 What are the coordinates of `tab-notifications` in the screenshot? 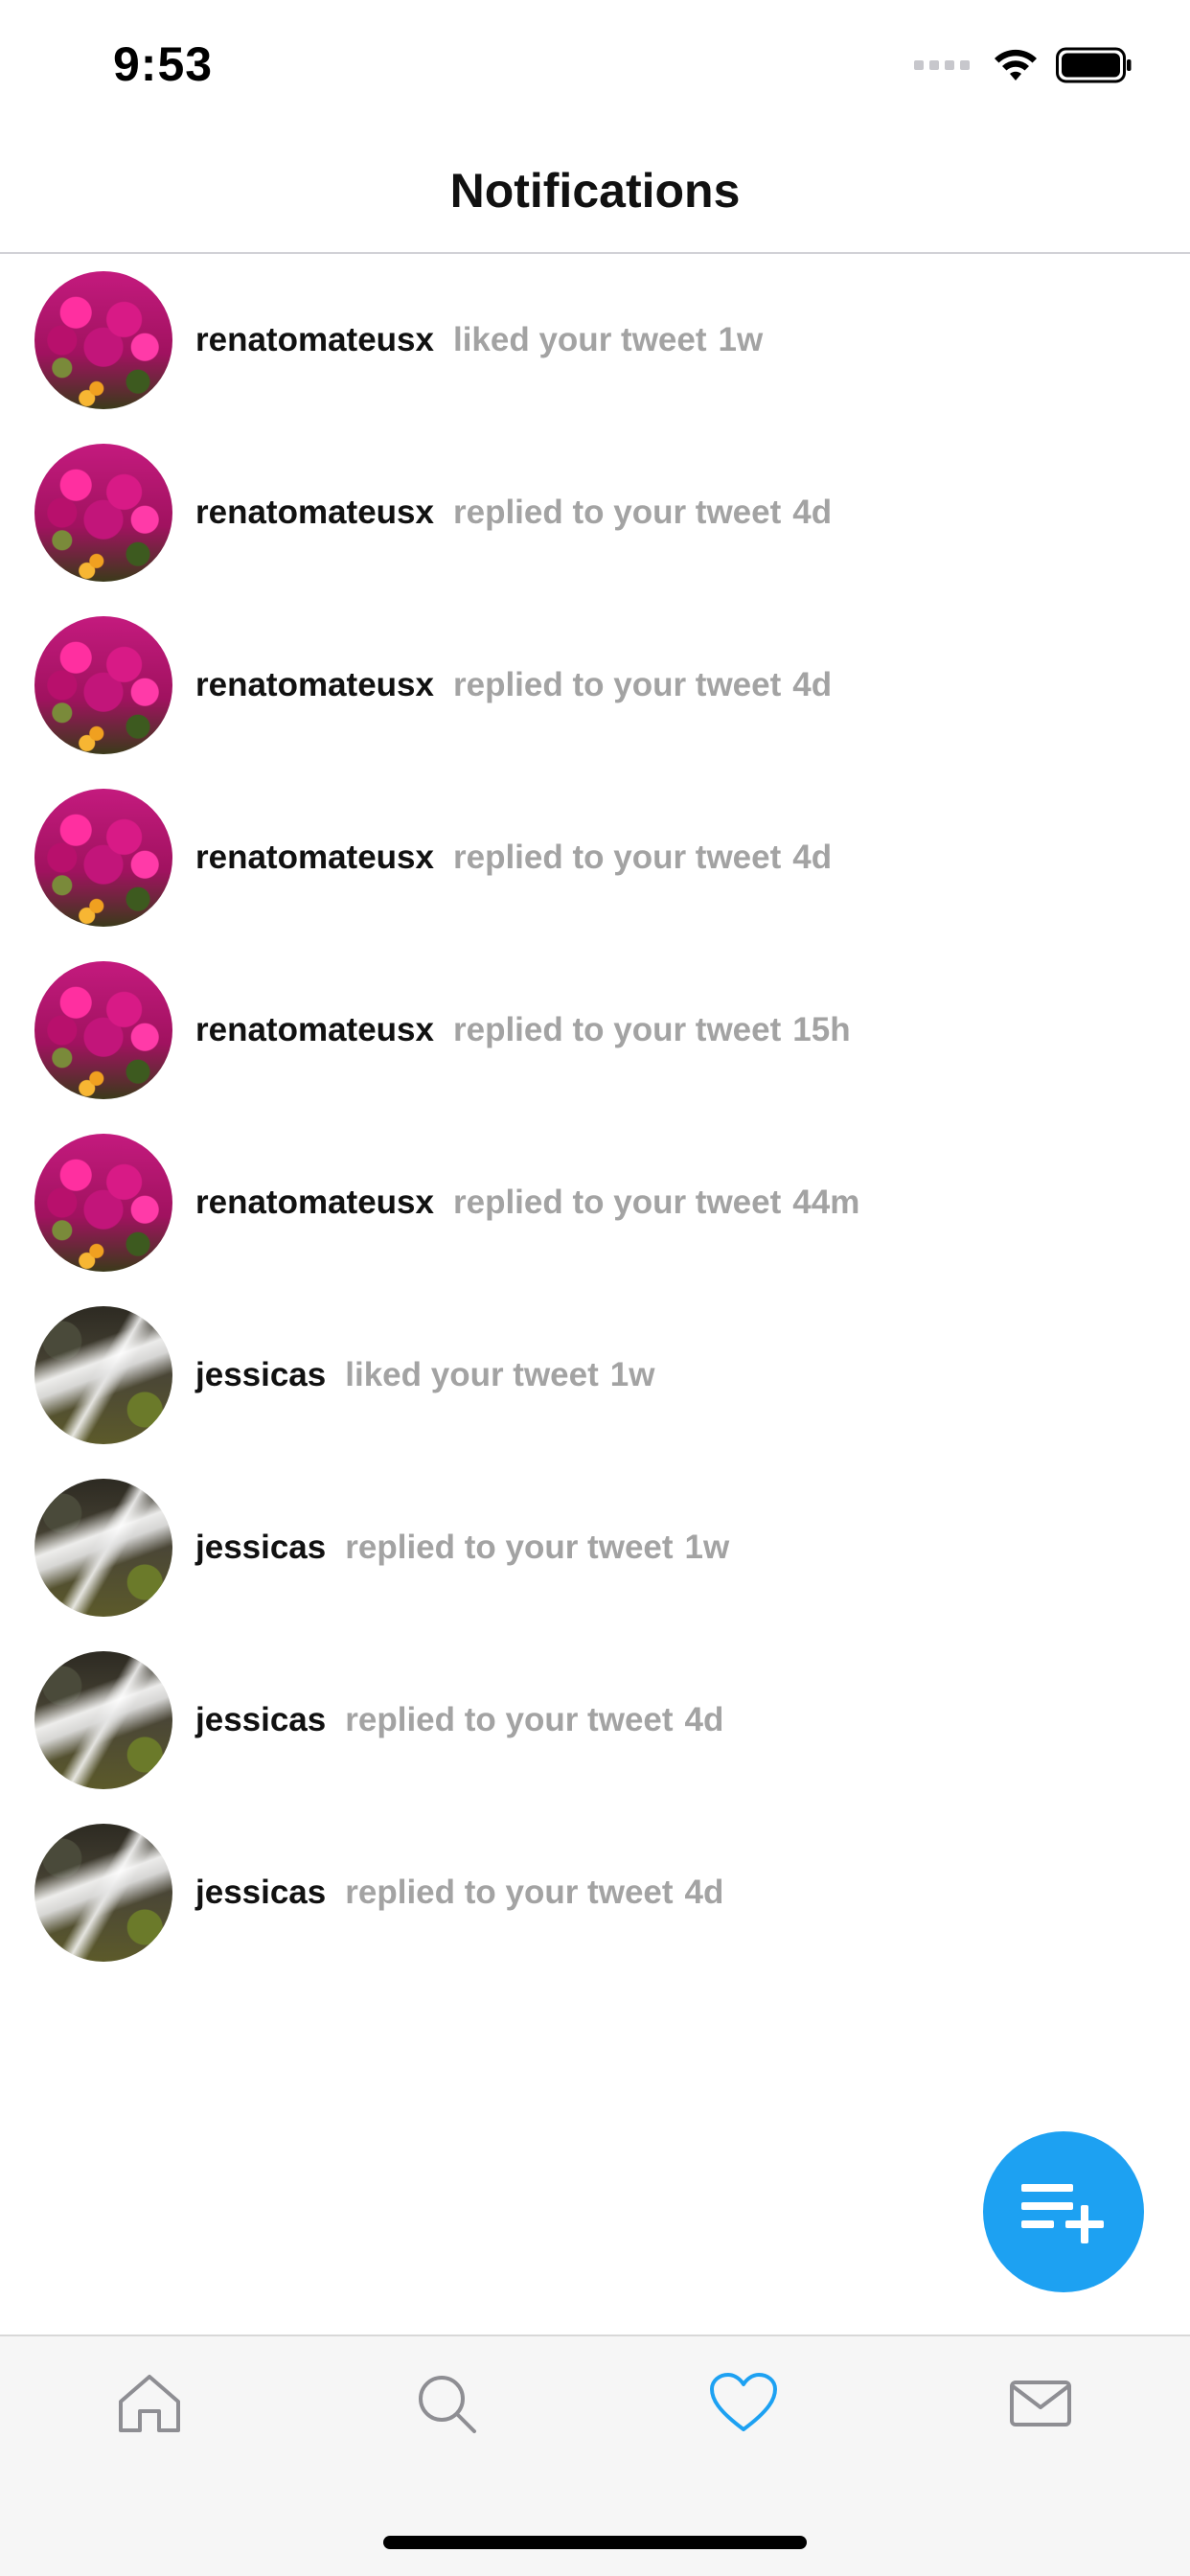 It's located at (744, 2403).